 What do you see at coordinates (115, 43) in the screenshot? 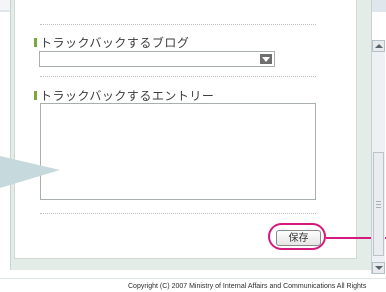
I see `trackback-blog-label: トラックバックするブログ` at bounding box center [115, 43].